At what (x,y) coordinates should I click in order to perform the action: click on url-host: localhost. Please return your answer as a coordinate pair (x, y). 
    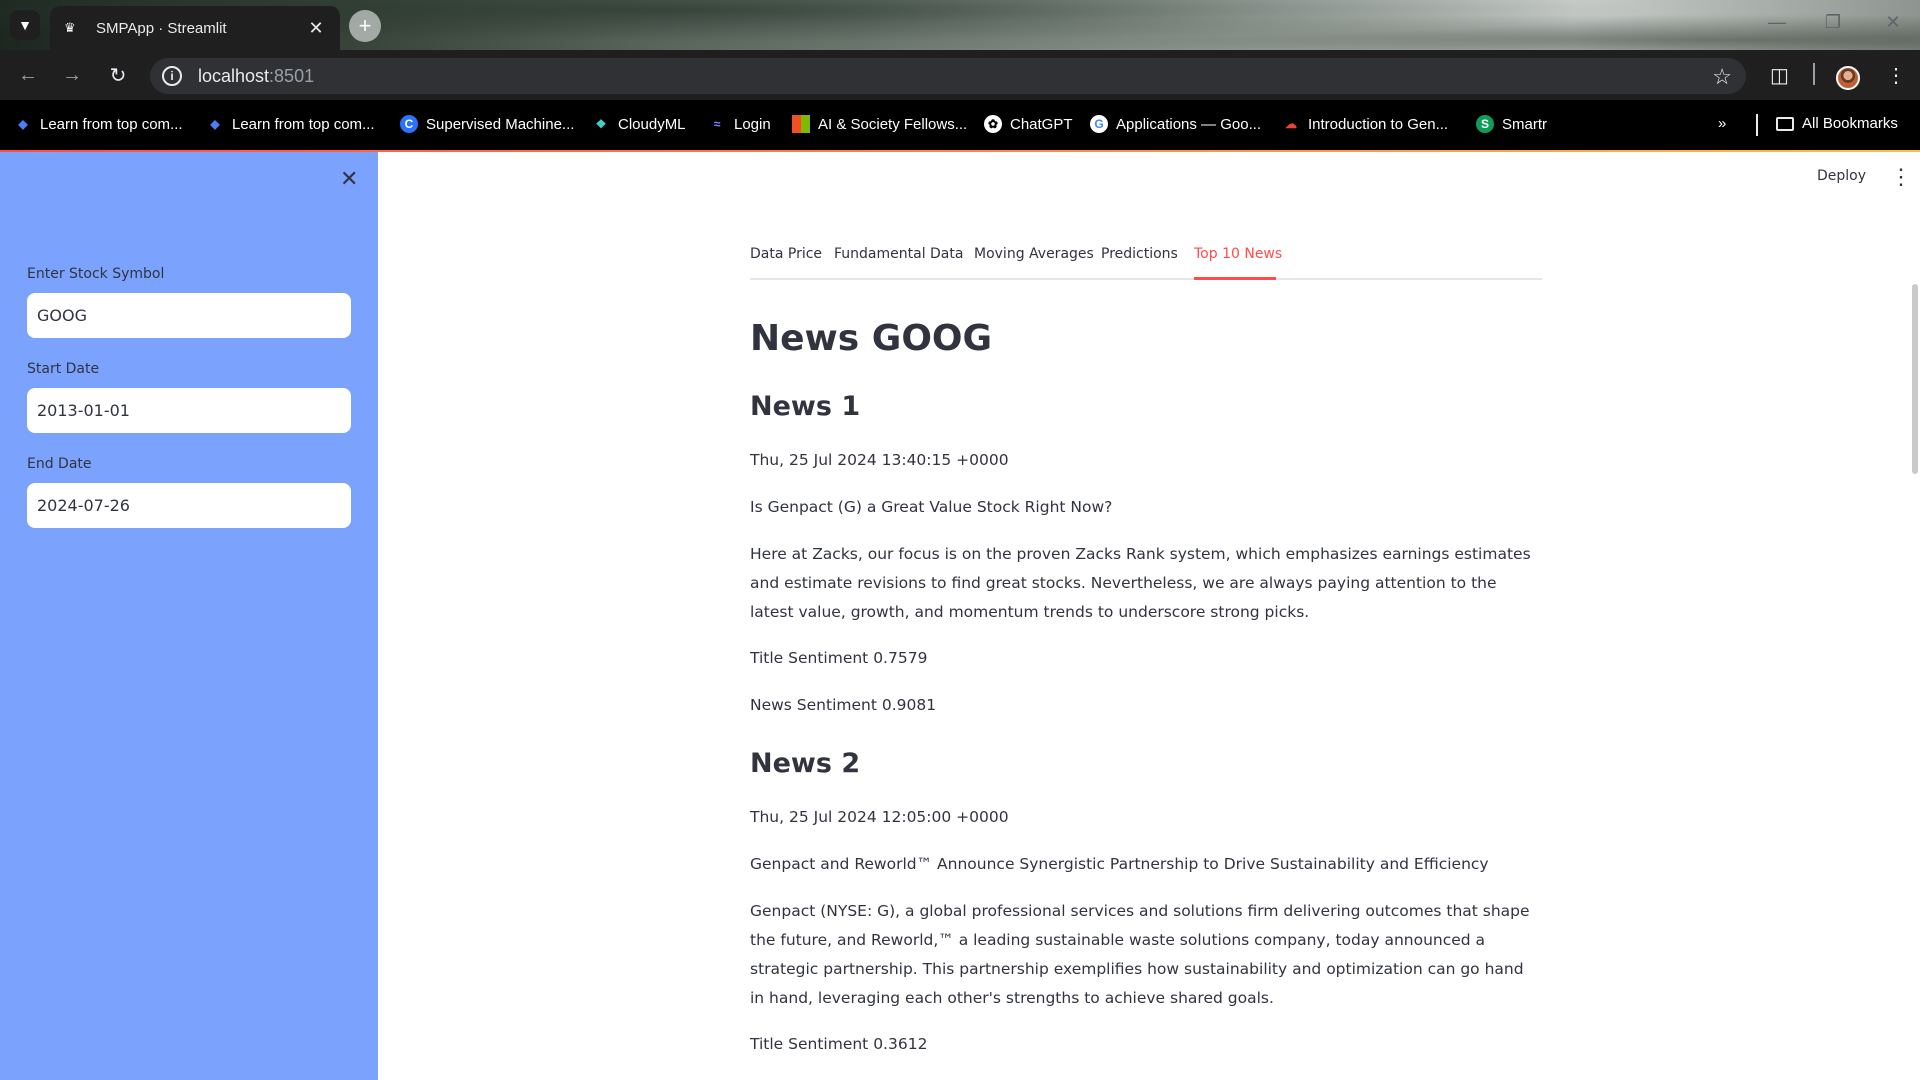
    Looking at the image, I should click on (234, 75).